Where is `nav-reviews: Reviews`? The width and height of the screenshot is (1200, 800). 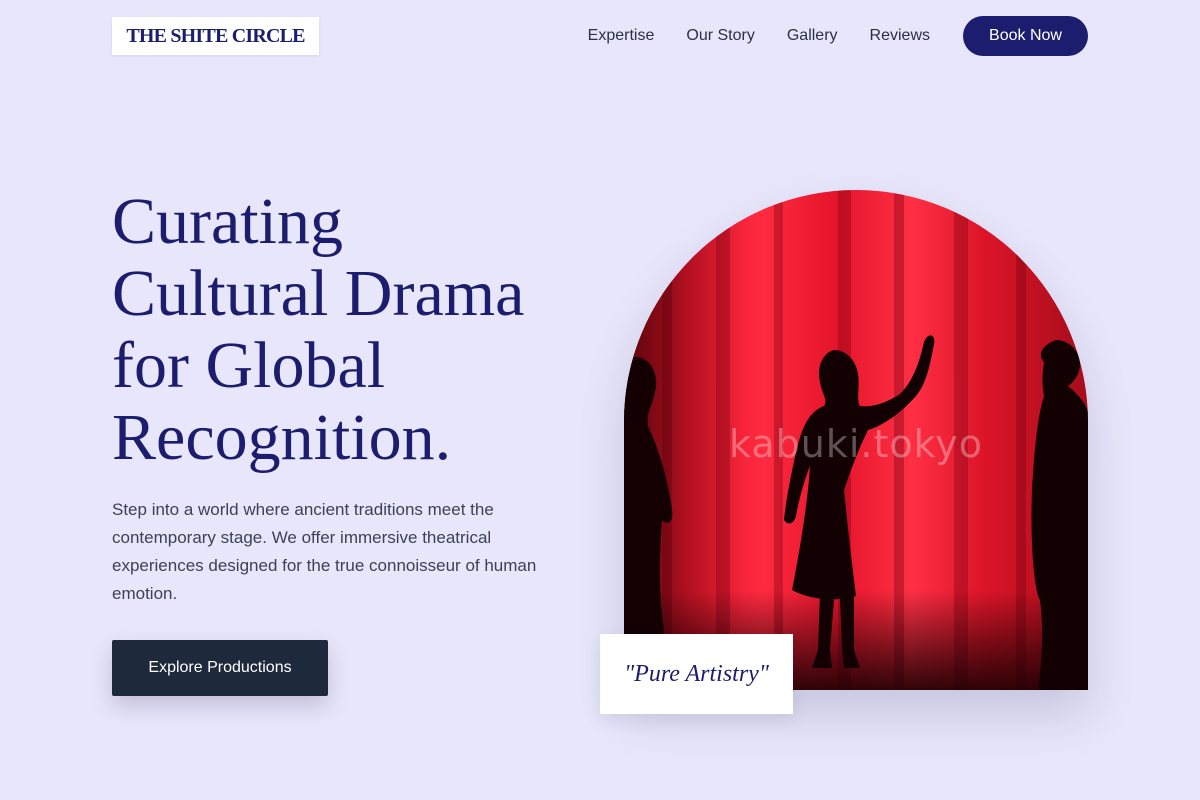
nav-reviews: Reviews is located at coordinates (900, 36).